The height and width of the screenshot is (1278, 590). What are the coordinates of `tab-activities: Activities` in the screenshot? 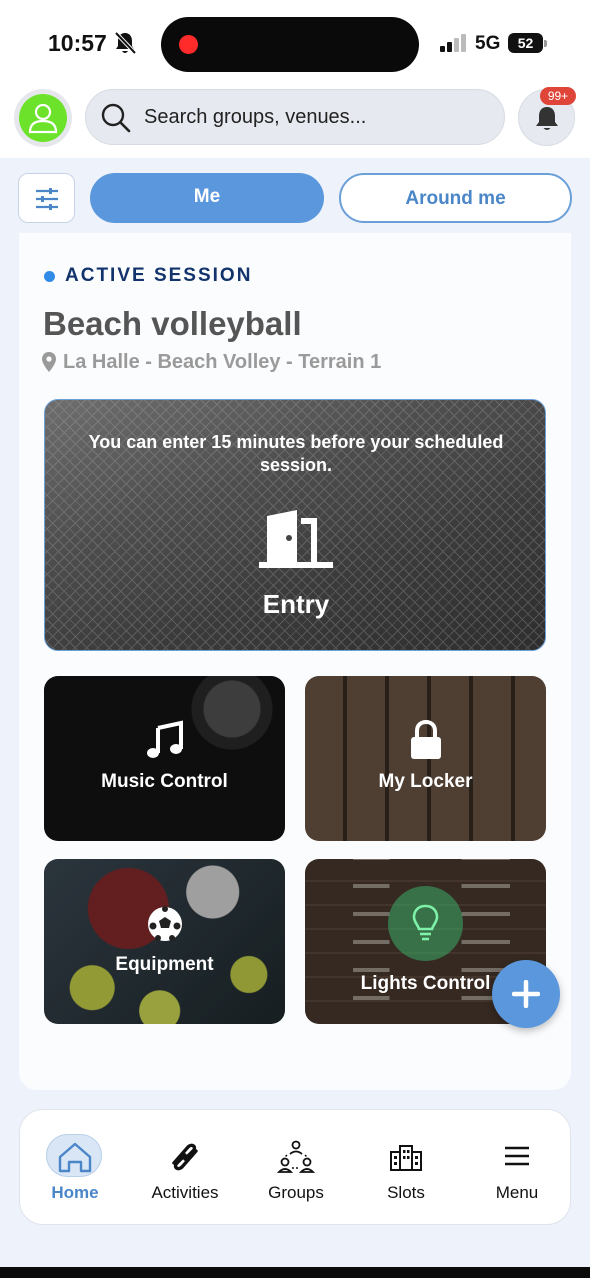 It's located at (185, 1168).